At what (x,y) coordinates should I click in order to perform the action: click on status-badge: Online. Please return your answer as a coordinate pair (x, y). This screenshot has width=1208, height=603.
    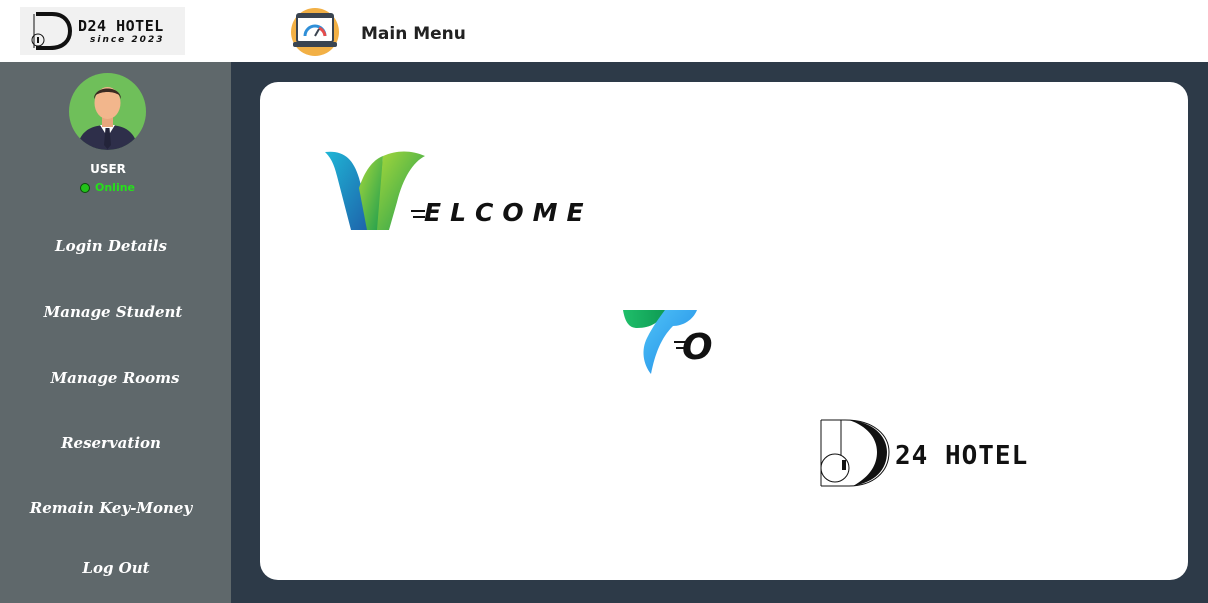
    Looking at the image, I should click on (107, 187).